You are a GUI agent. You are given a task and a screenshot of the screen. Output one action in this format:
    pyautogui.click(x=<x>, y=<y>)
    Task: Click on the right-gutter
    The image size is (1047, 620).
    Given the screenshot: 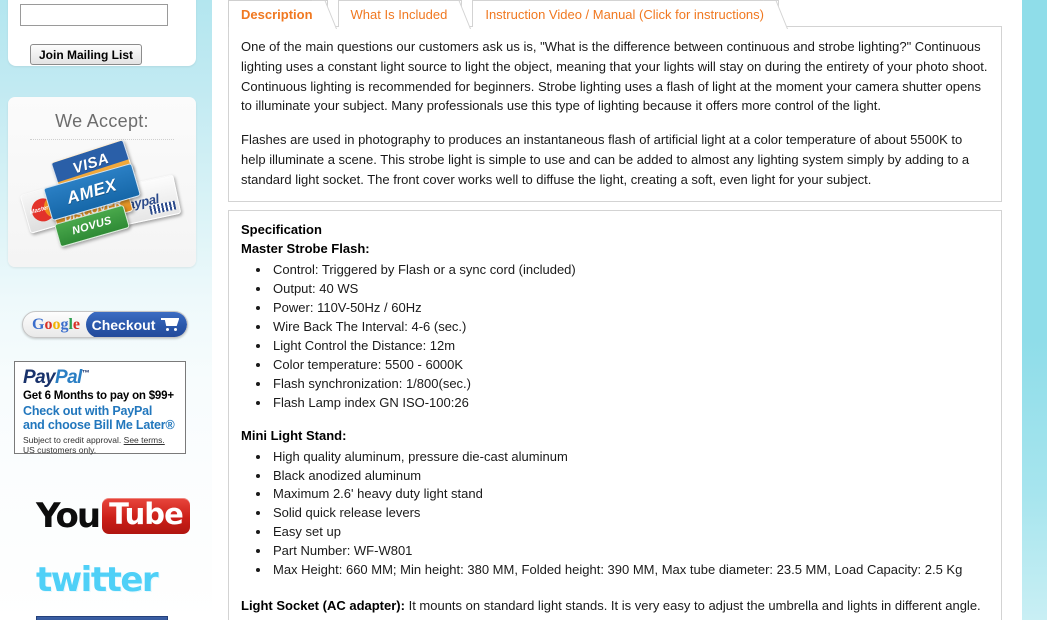 What is the action you would take?
    pyautogui.click(x=1012, y=310)
    